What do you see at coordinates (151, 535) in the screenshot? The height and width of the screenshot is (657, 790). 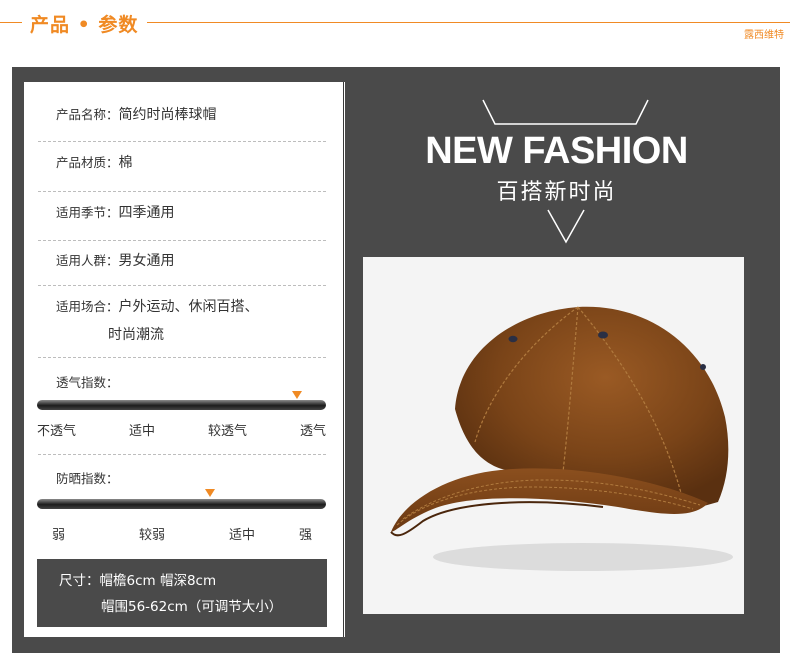 I see `scale-tick: 较弱` at bounding box center [151, 535].